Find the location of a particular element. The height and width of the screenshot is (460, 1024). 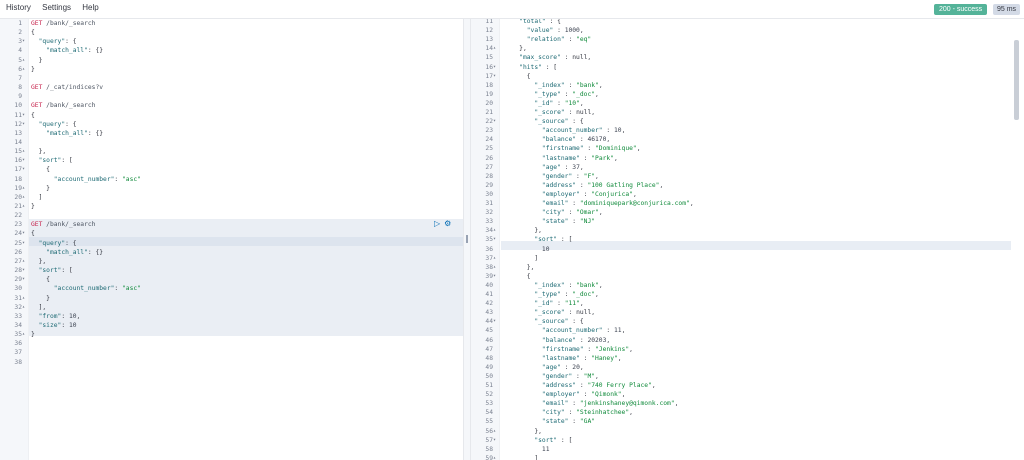

code-line: 26 "lastname" : "Park", is located at coordinates (747, 158).